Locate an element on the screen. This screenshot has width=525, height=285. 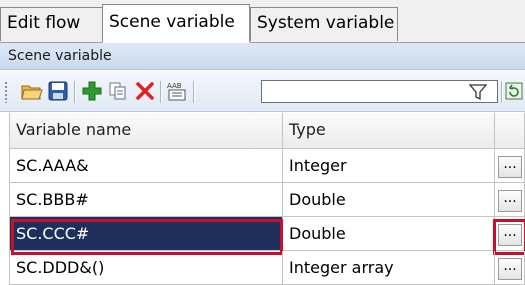
filter-icon is located at coordinates (478, 92).